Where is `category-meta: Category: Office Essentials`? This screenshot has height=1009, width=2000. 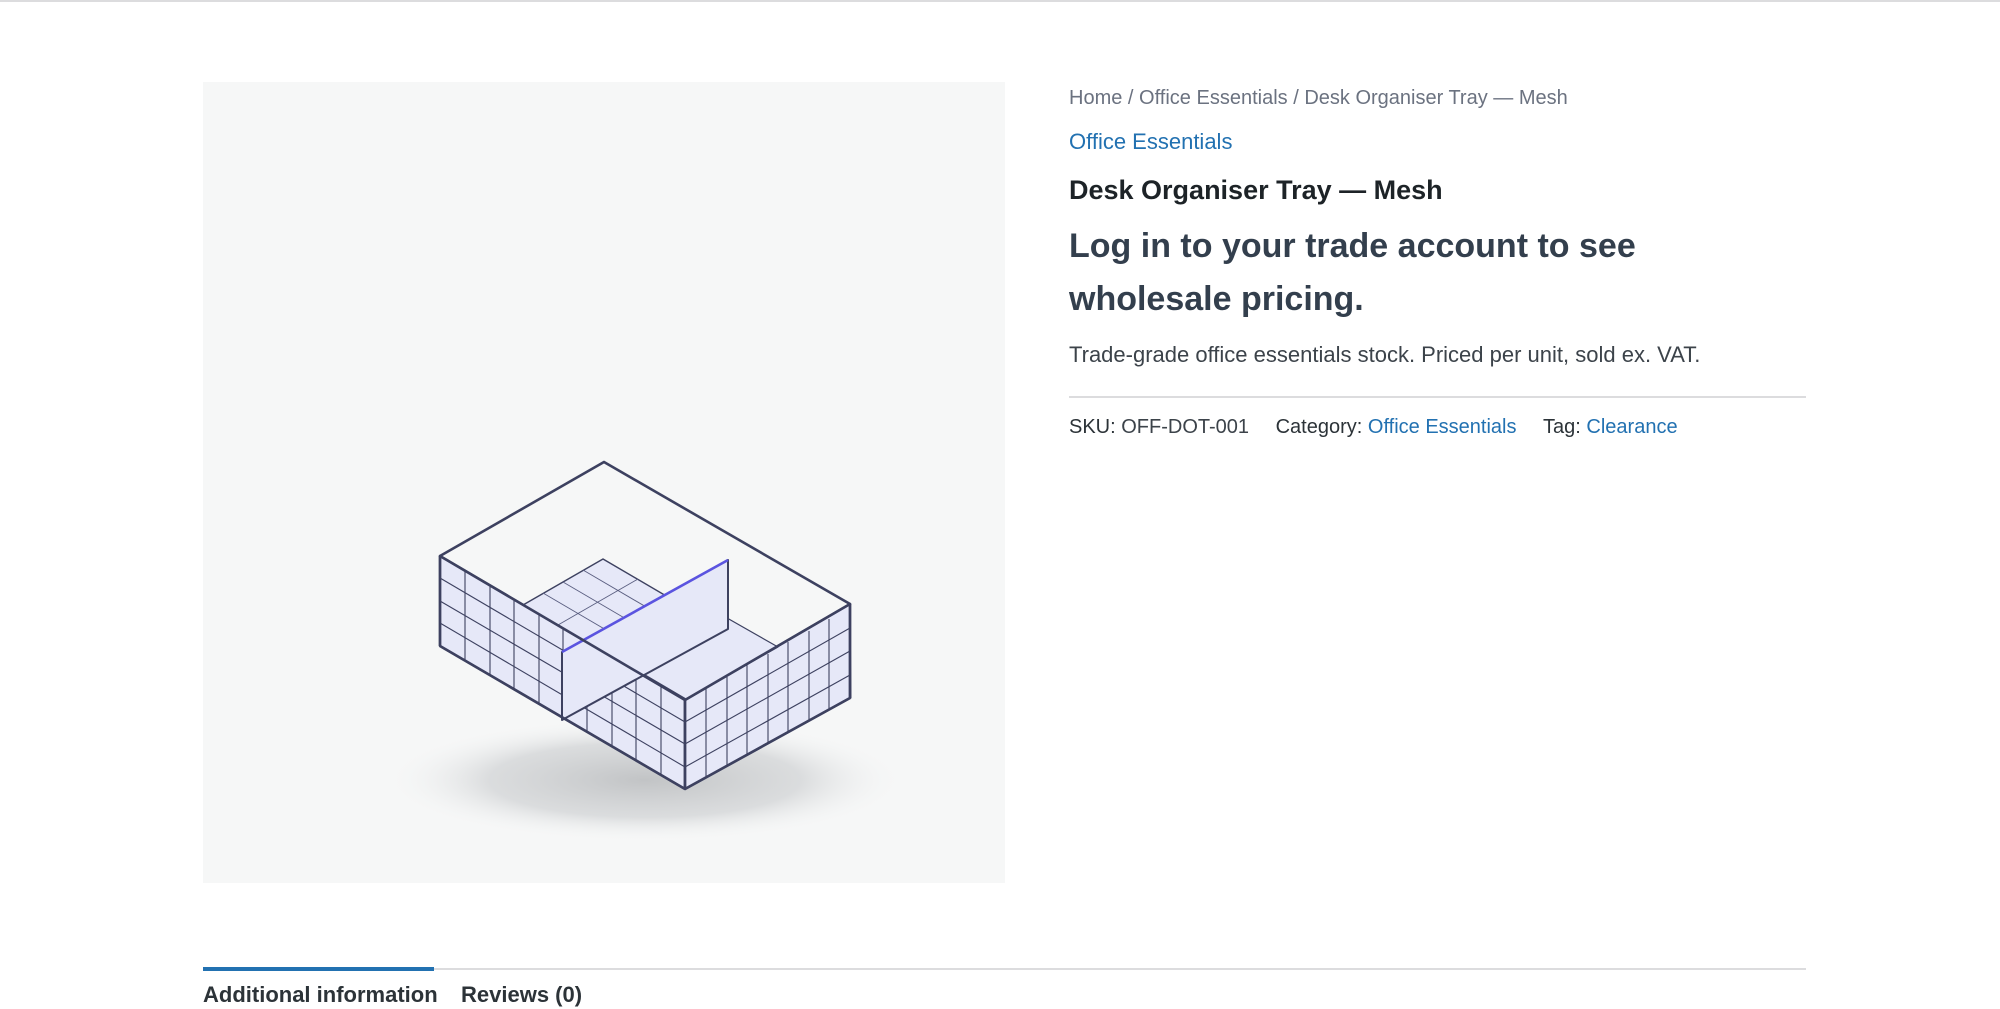
category-meta: Category: Office Essentials is located at coordinates (1399, 427).